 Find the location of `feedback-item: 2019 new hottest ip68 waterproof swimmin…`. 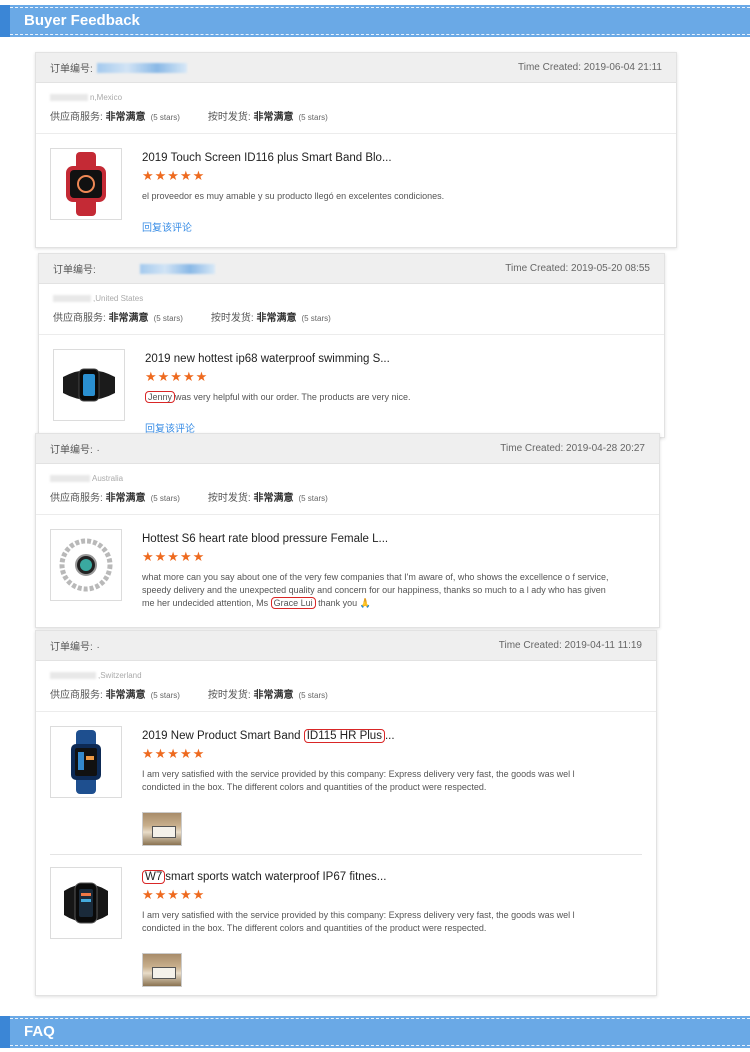

feedback-item: 2019 new hottest ip68 waterproof swimmin… is located at coordinates (351, 391).